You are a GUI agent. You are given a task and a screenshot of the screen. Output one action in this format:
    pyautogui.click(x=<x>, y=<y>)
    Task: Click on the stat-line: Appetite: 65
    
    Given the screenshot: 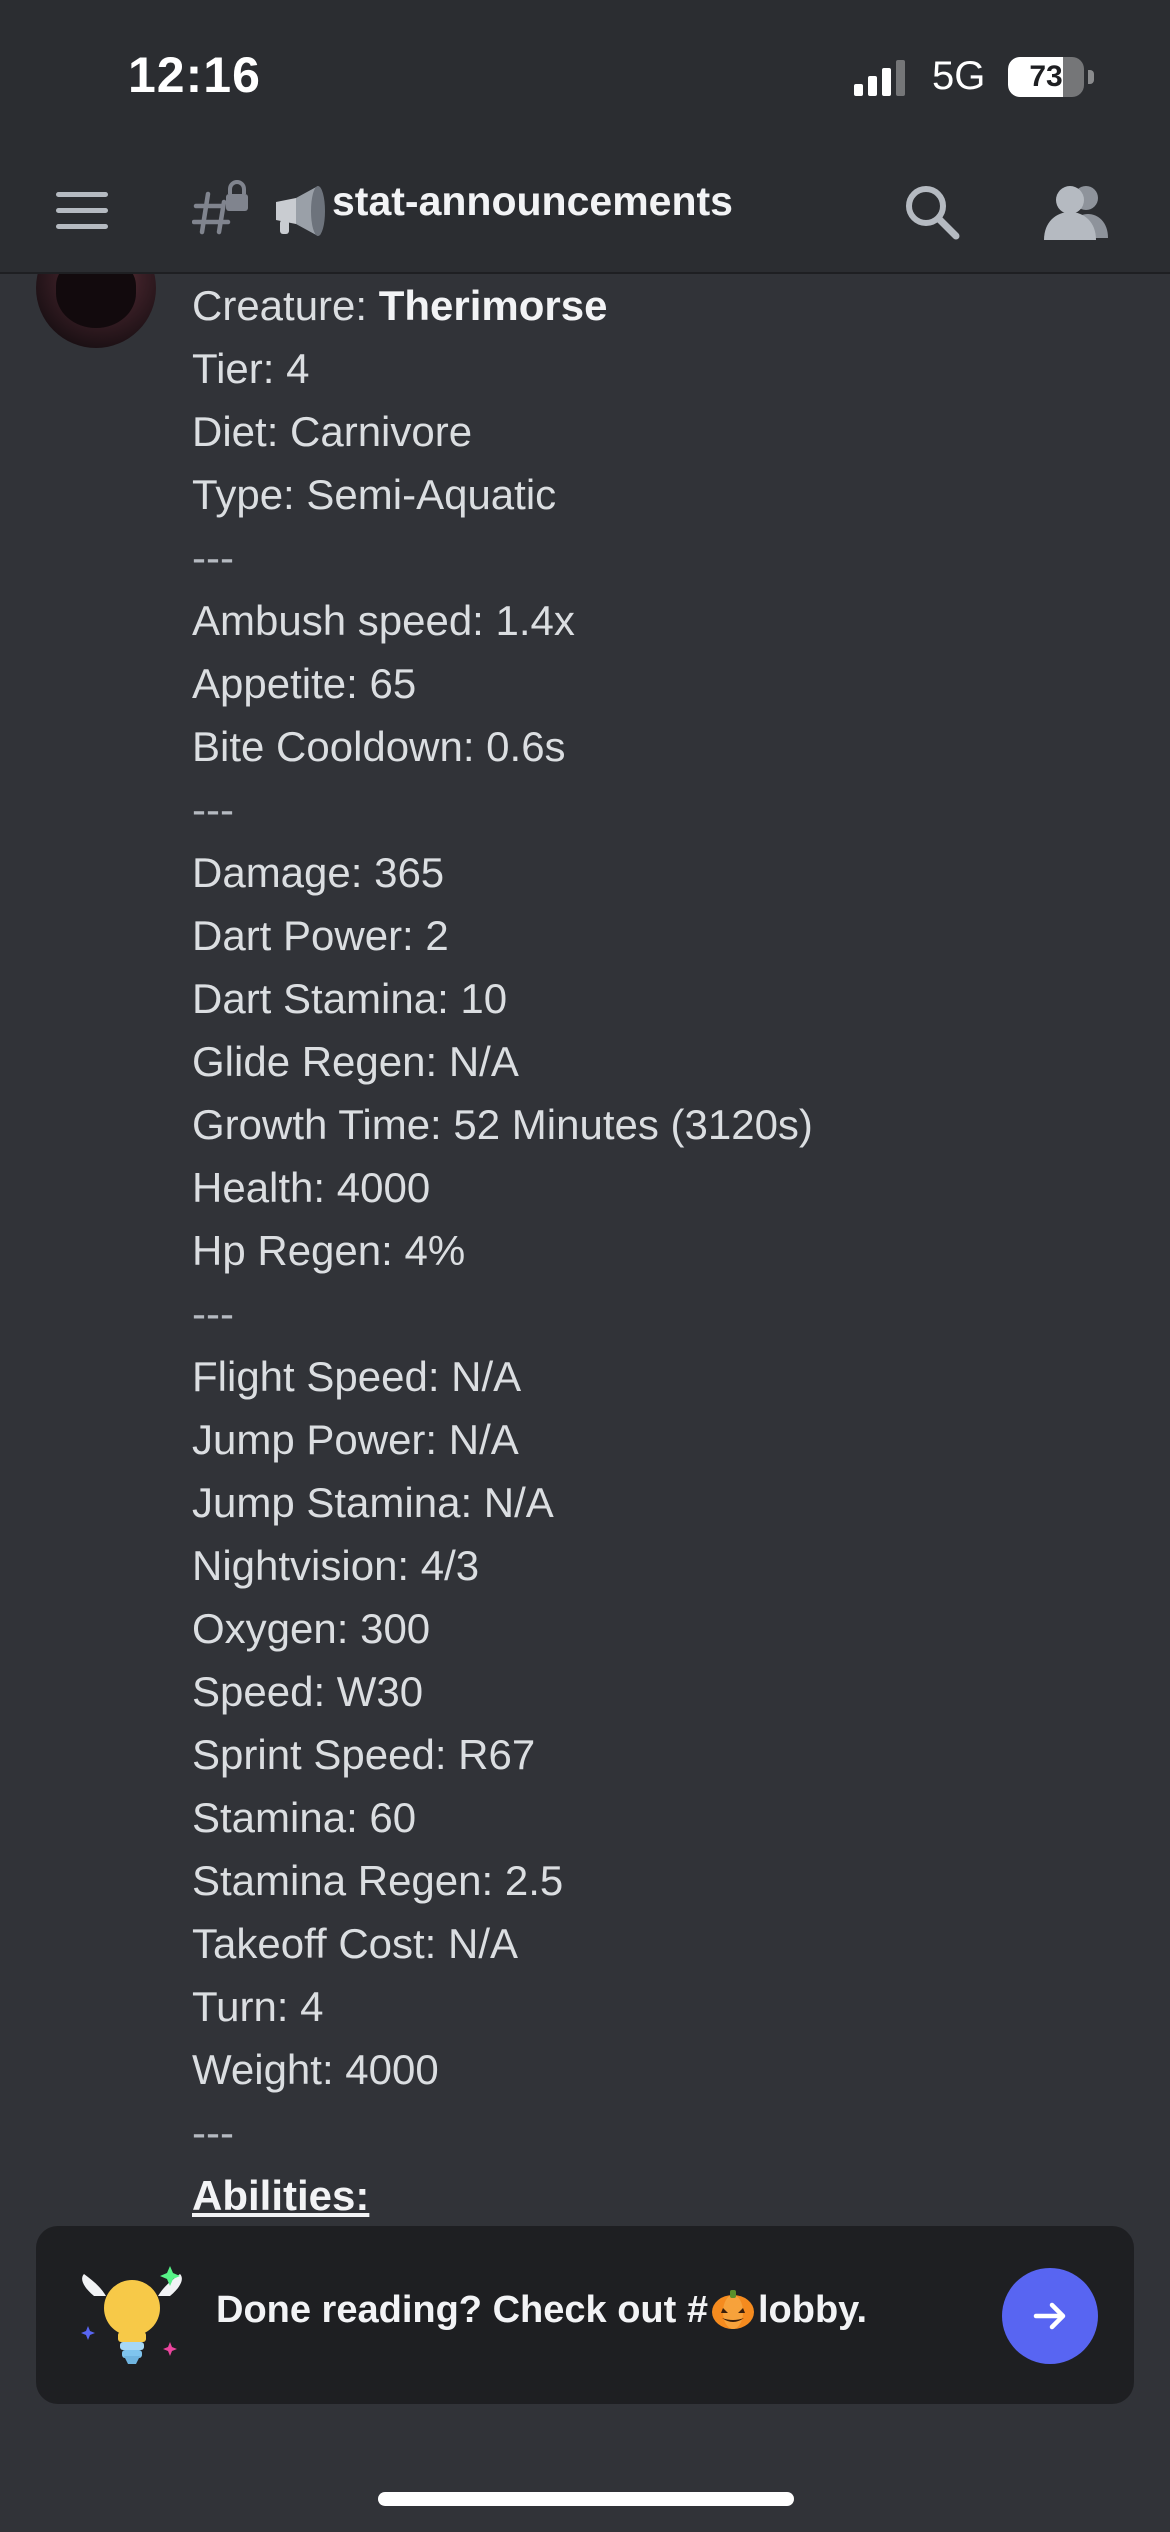 What is the action you would take?
    pyautogui.click(x=304, y=683)
    